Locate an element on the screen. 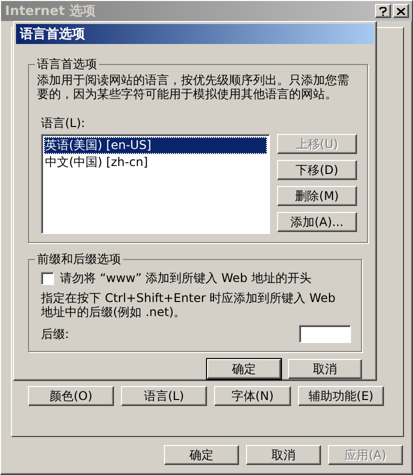 The image size is (413, 475). dialog-title: 语言首选项 is located at coordinates (52, 34).